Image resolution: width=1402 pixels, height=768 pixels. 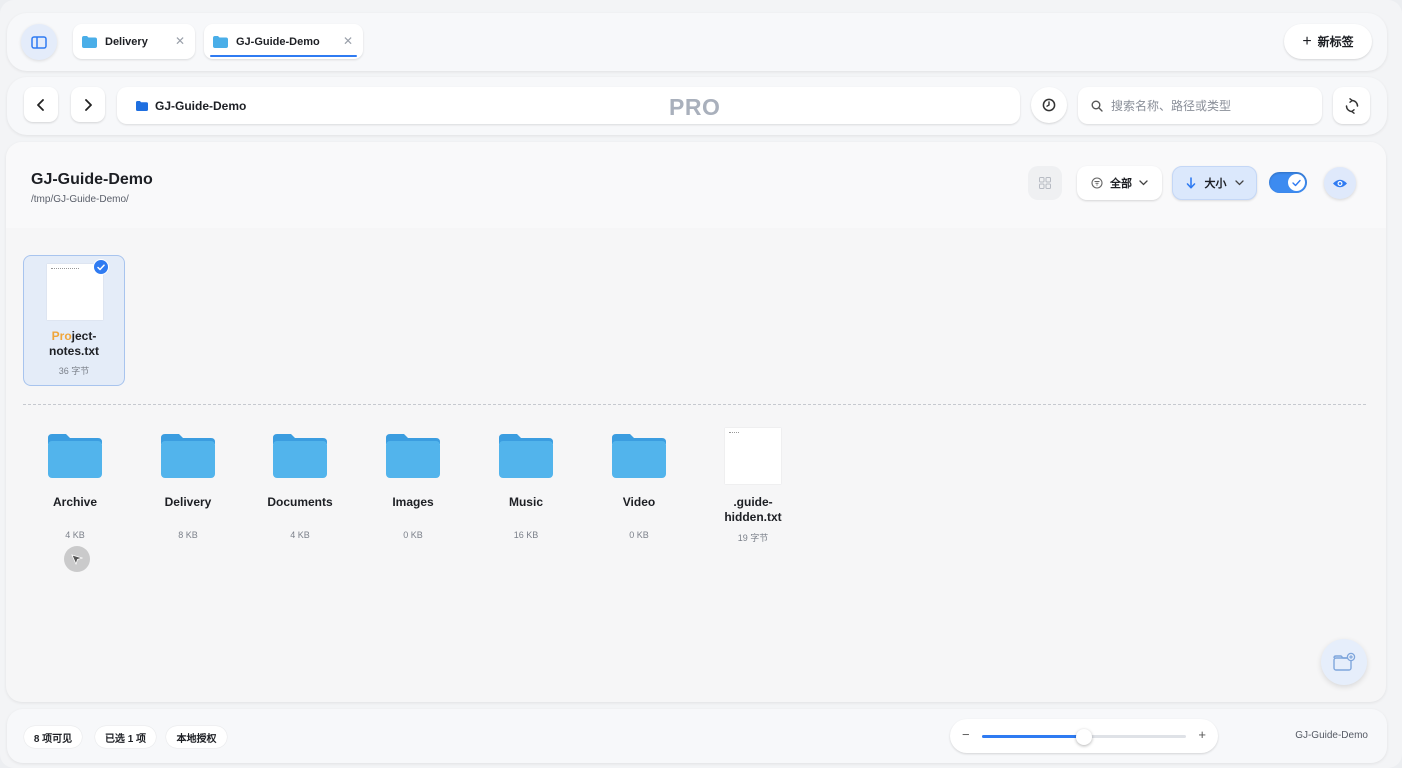 What do you see at coordinates (1335, 42) in the screenshot?
I see `new-tab-label: 新标签` at bounding box center [1335, 42].